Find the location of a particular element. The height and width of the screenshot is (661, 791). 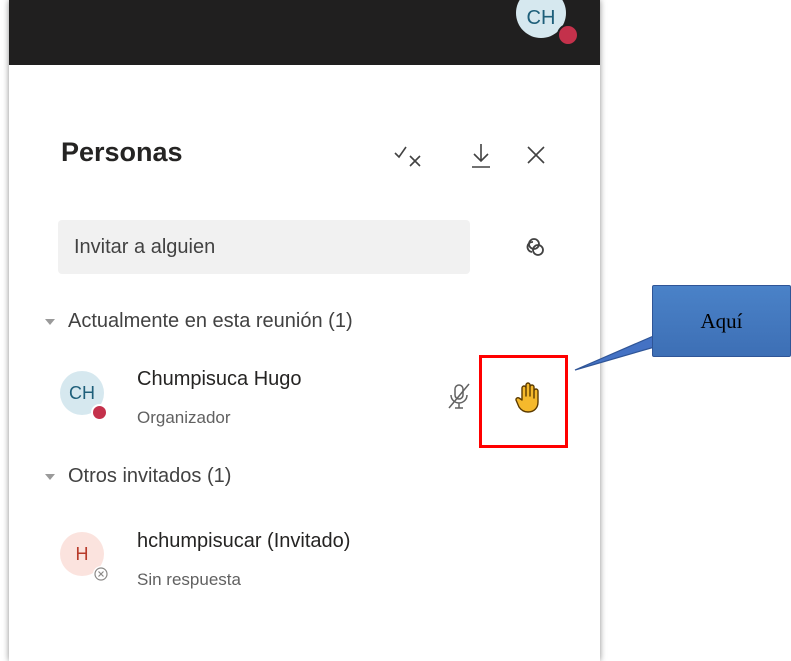

callout: Aquí is located at coordinates (721, 321).